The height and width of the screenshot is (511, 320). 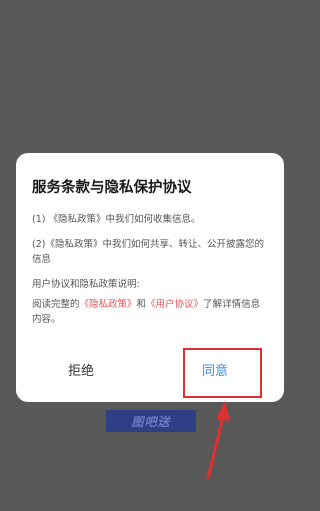 I want to click on agree-highlight-box, so click(x=222, y=373).